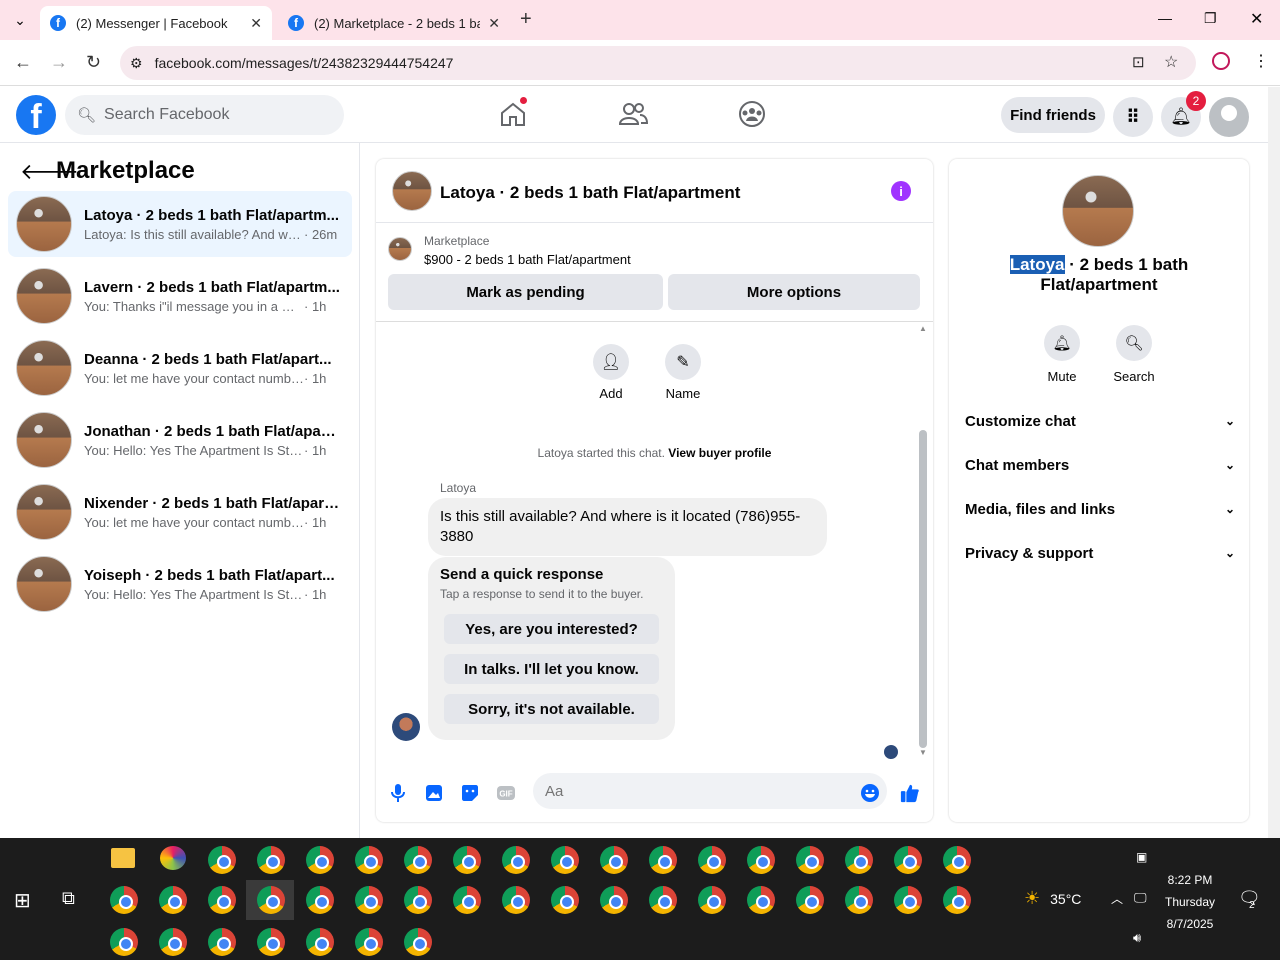  Describe the element at coordinates (683, 372) in the screenshot. I see `name-chat-button: ✎ Name` at that location.